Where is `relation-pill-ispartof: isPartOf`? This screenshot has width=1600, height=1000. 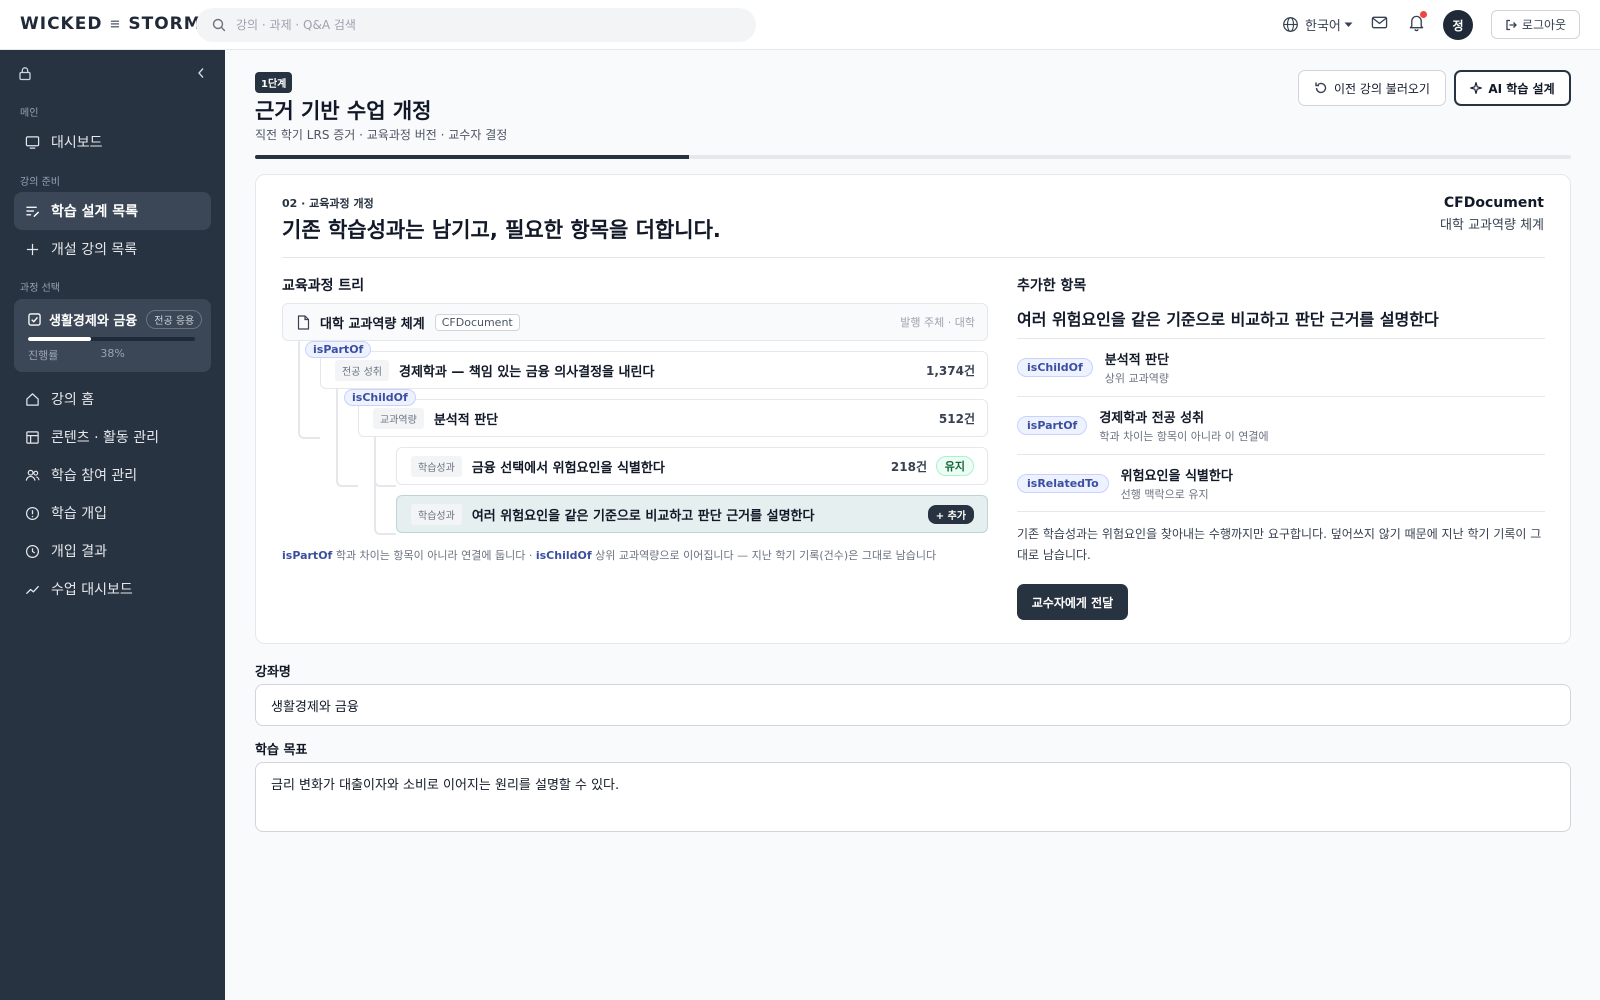
relation-pill-ispartof: isPartOf is located at coordinates (338, 349).